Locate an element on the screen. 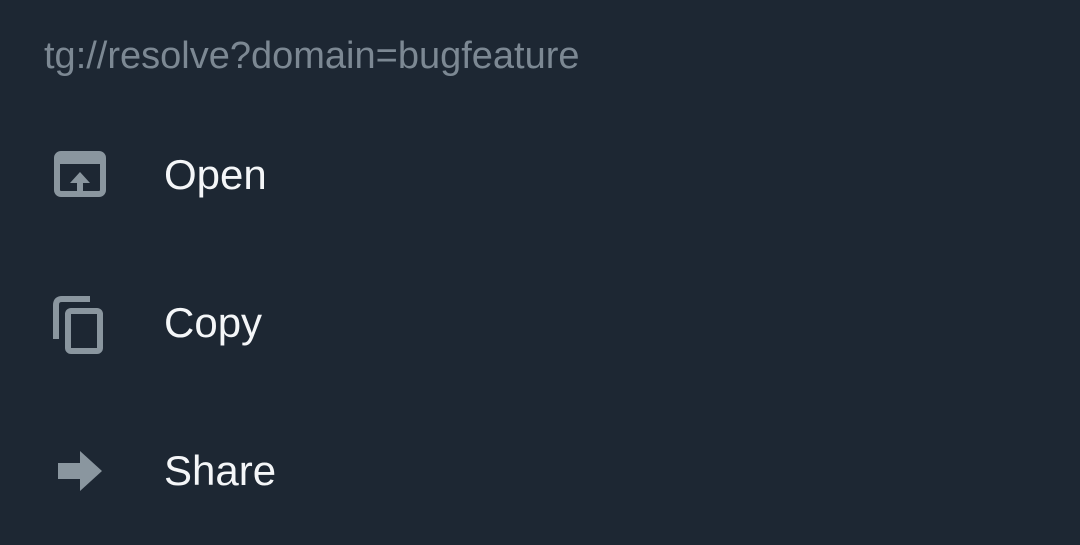  open-in-icon is located at coordinates (80, 177).